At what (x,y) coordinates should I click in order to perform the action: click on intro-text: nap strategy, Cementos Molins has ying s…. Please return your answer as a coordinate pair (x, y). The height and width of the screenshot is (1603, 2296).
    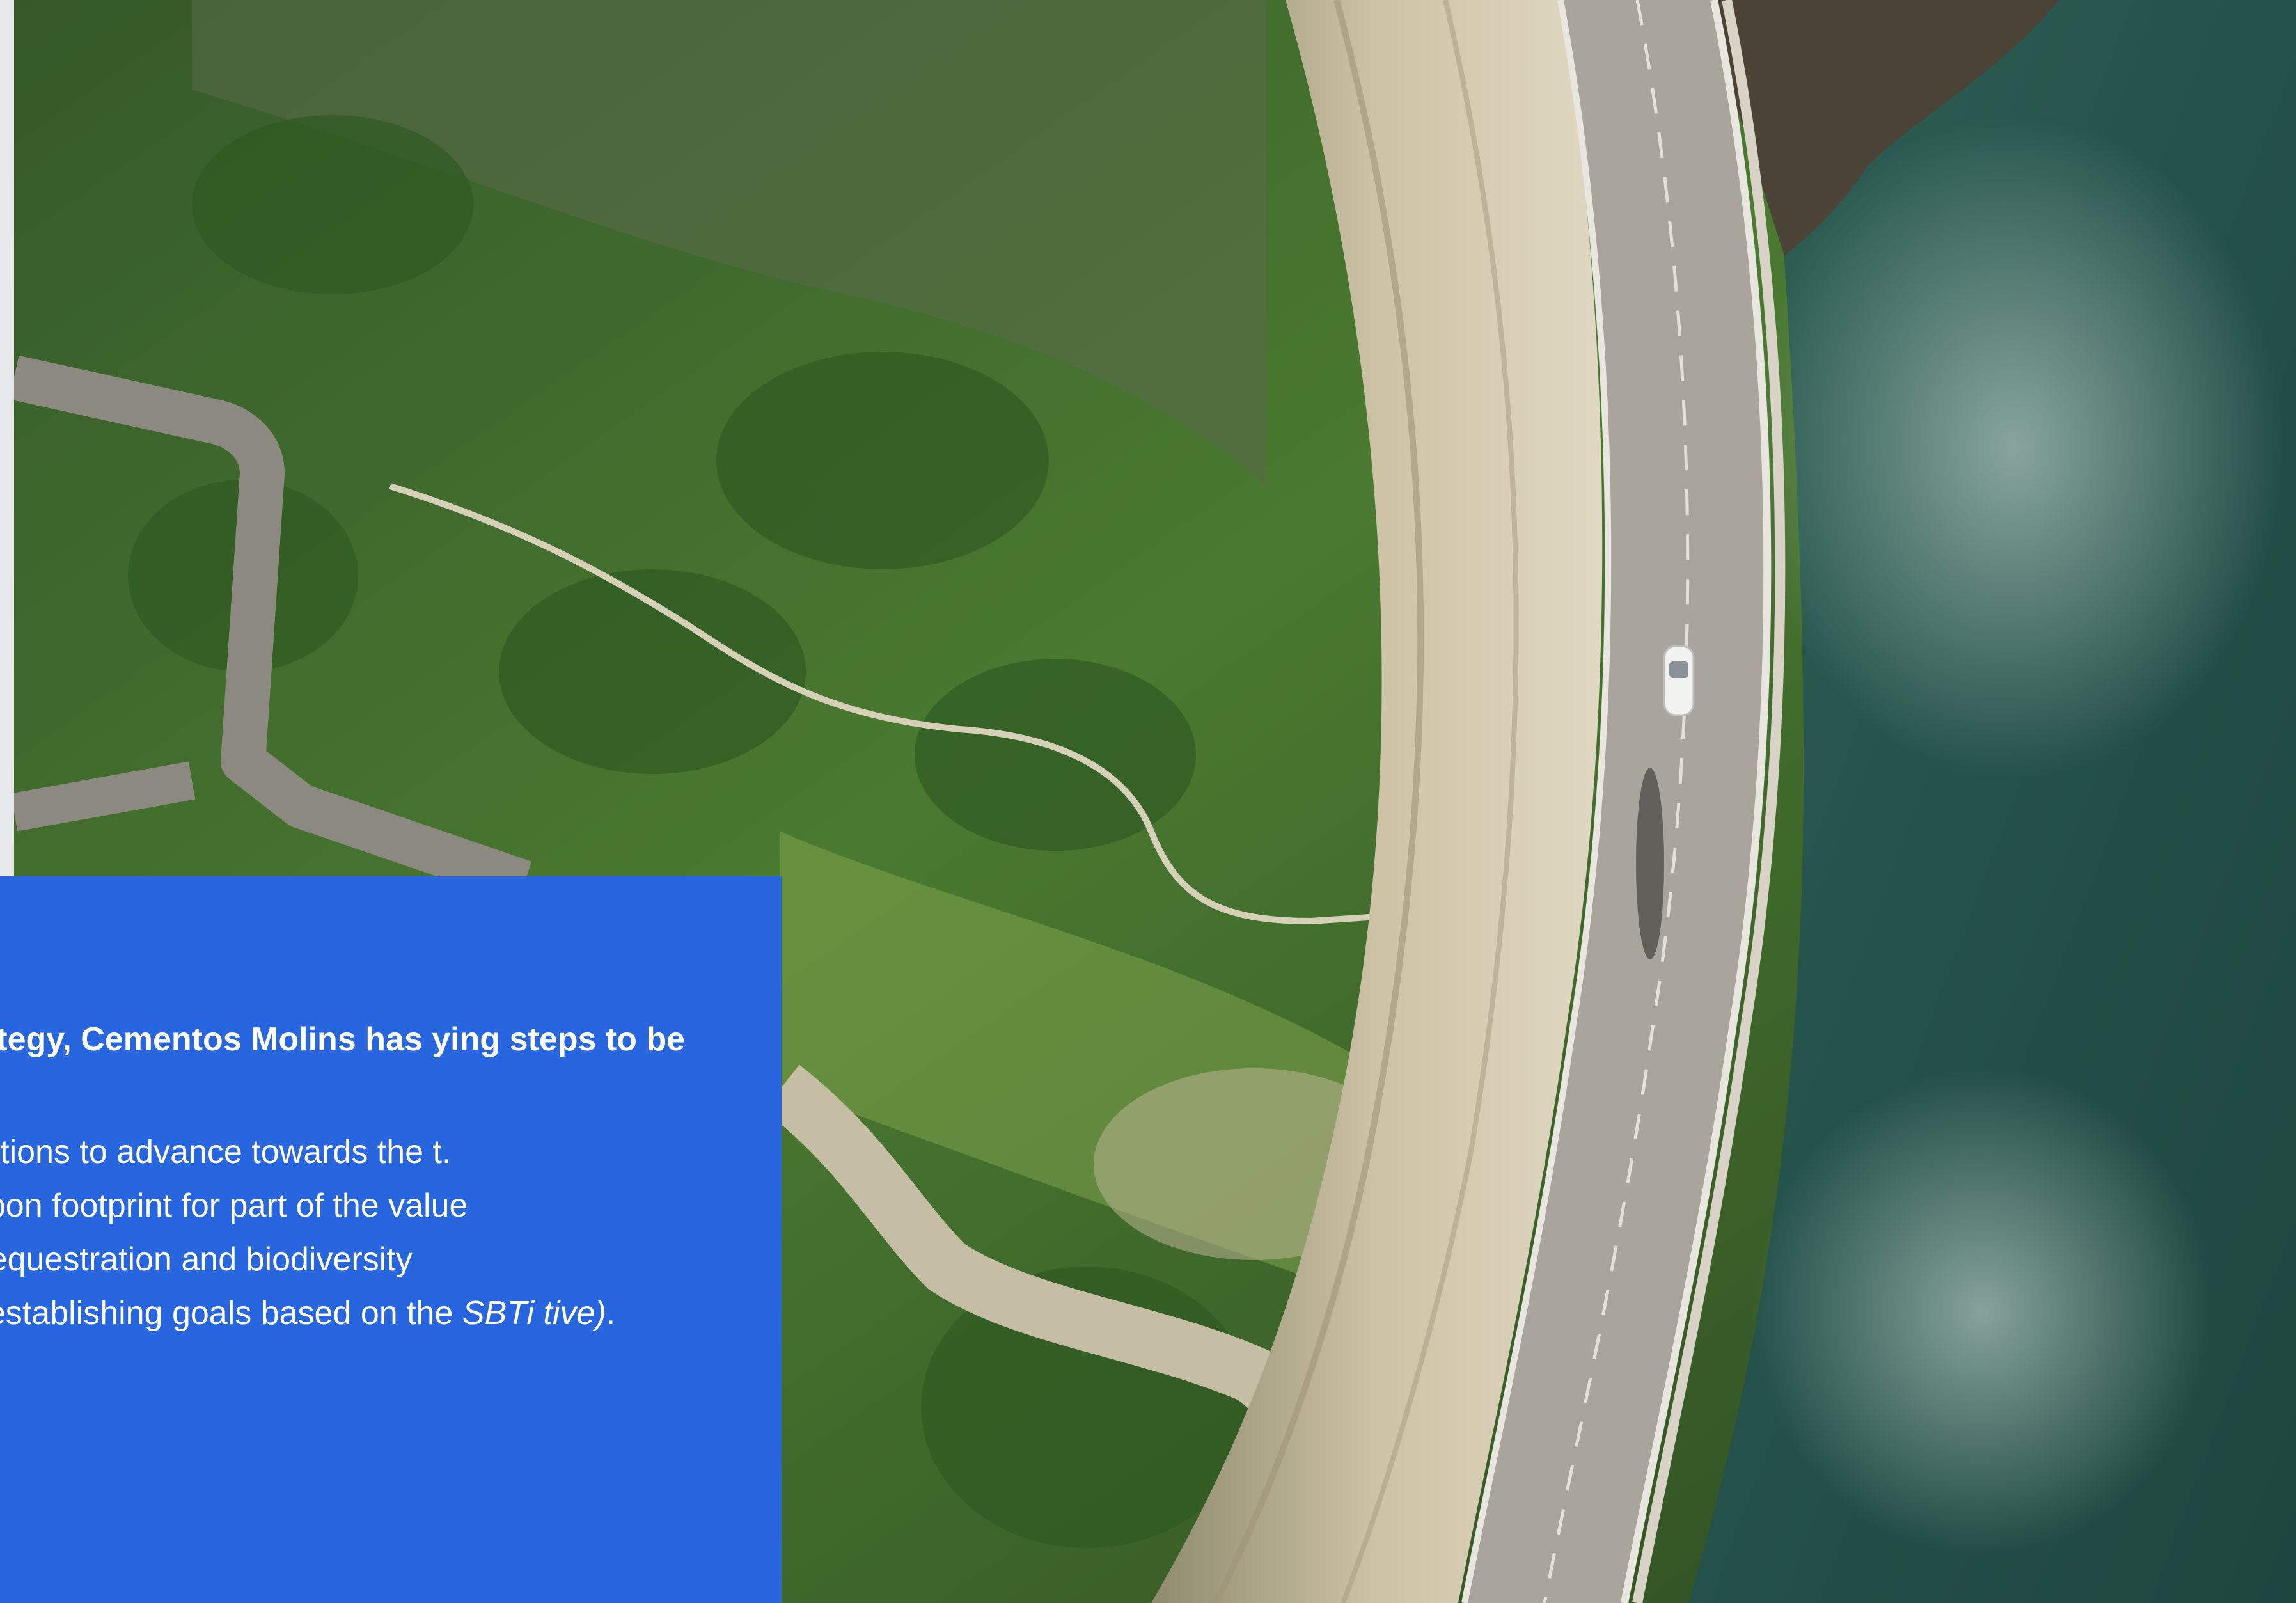
    Looking at the image, I should click on (343, 1039).